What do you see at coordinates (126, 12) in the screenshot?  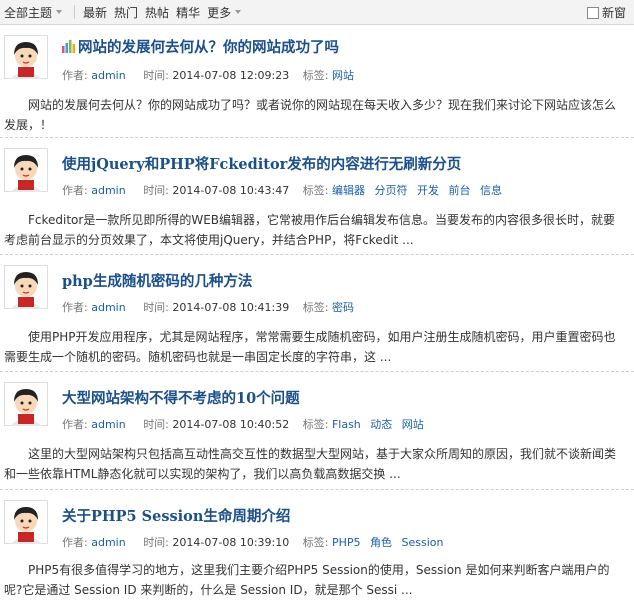 I see `tab-hot: 热门` at bounding box center [126, 12].